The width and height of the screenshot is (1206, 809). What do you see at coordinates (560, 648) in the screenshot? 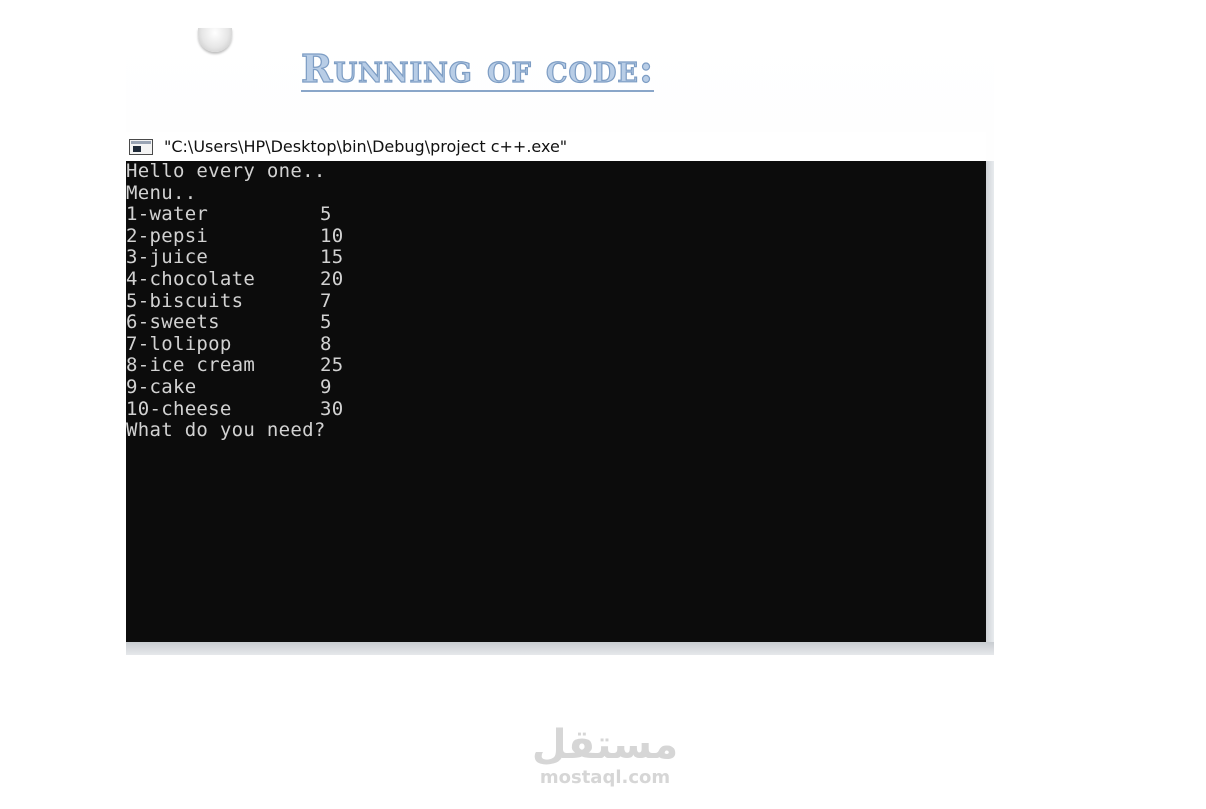
I see `console-frame-bottom` at bounding box center [560, 648].